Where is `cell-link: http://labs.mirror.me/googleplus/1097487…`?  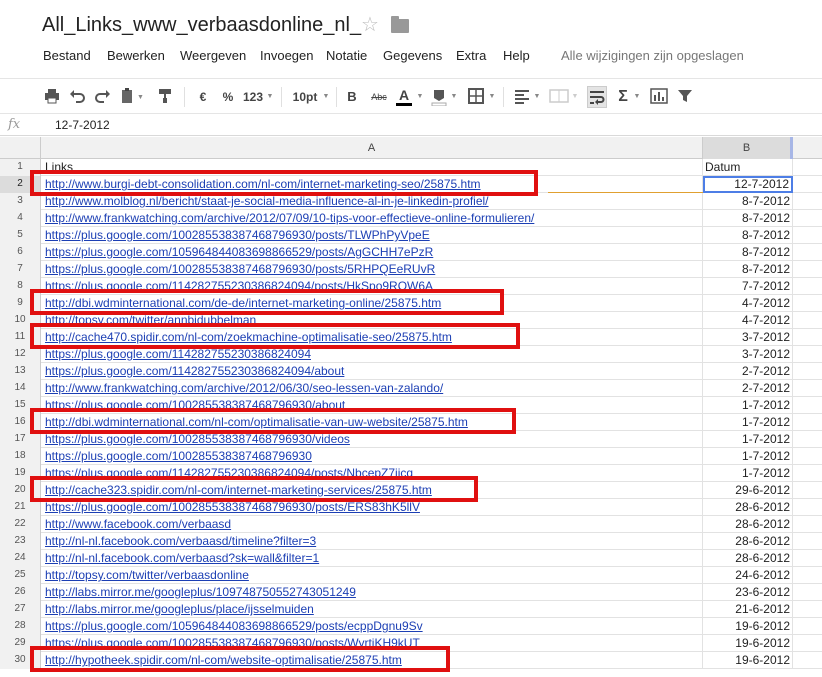 cell-link: http://labs.mirror.me/googleplus/1097487… is located at coordinates (372, 592).